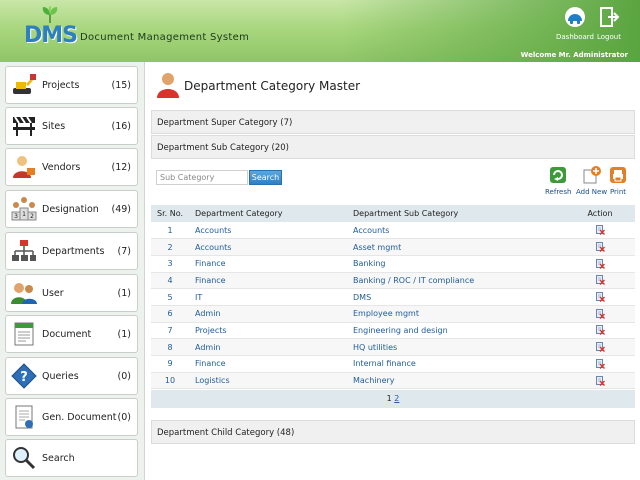 The height and width of the screenshot is (480, 640). Describe the element at coordinates (393, 432) in the screenshot. I see `child-category-header: Department Child Category (48)` at that location.